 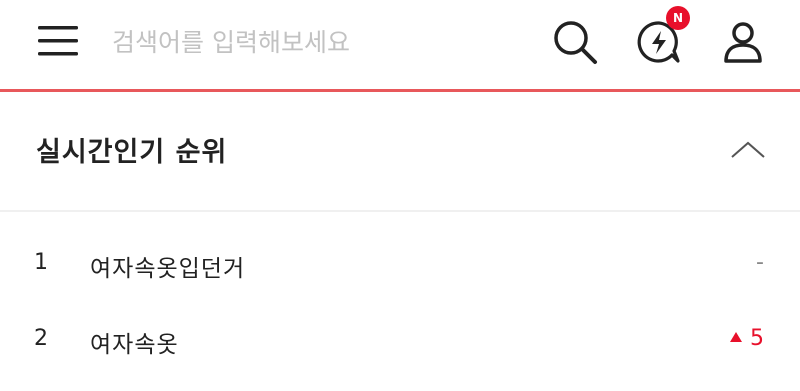 I want to click on collapse-button, so click(x=748, y=150).